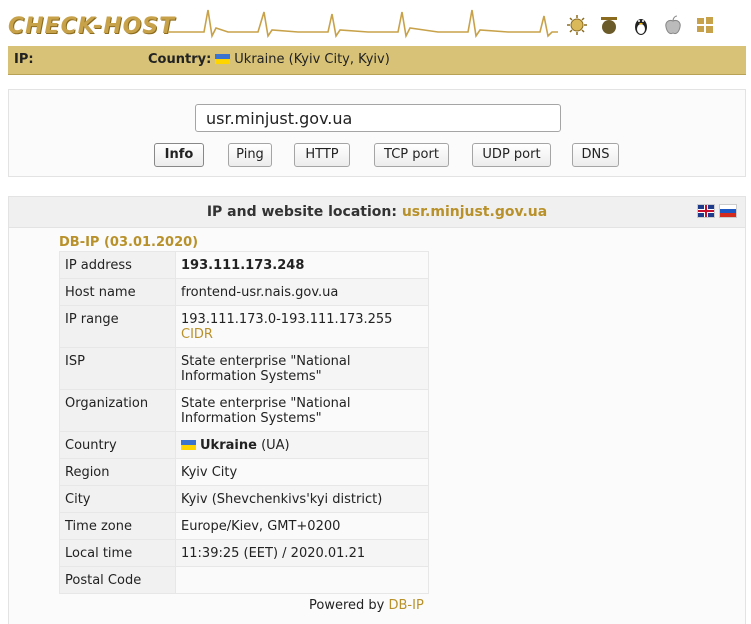 The width and height of the screenshot is (751, 624). Describe the element at coordinates (302, 334) in the screenshot. I see `cidr-link: CIDR` at that location.